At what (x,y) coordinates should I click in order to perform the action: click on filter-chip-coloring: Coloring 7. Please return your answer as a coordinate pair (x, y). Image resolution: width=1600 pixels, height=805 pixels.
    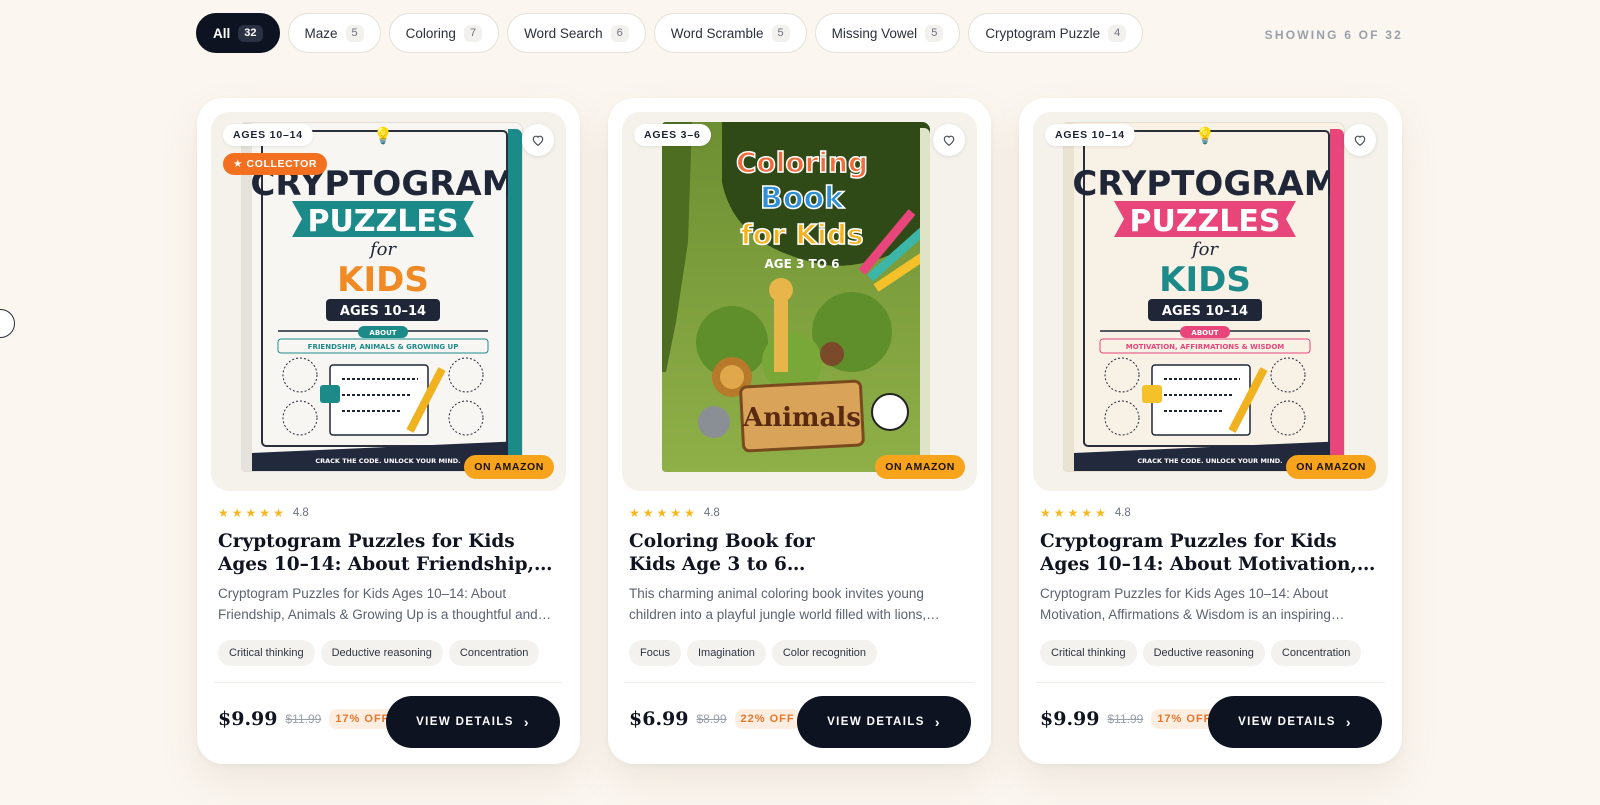
    Looking at the image, I should click on (444, 33).